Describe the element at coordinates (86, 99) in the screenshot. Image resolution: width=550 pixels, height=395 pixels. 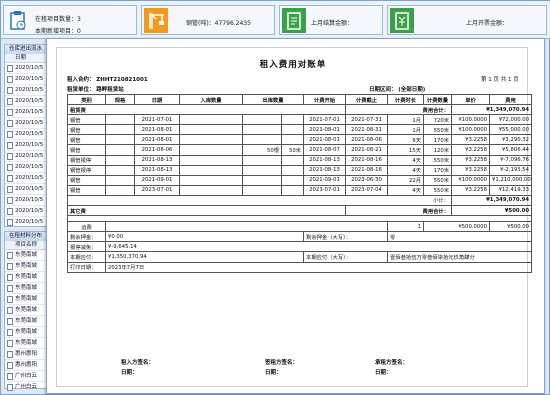
I see `column-header: 类别` at that location.